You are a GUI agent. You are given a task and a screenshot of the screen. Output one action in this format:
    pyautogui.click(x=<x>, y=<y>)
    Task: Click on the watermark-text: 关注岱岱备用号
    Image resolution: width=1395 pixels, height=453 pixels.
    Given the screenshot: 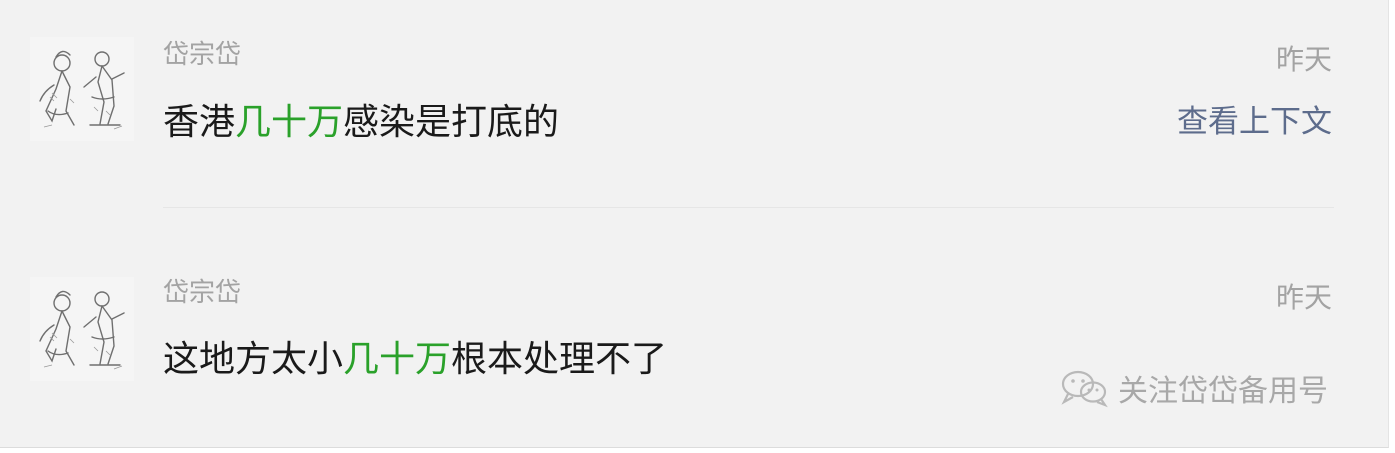 What is the action you would take?
    pyautogui.click(x=1223, y=391)
    